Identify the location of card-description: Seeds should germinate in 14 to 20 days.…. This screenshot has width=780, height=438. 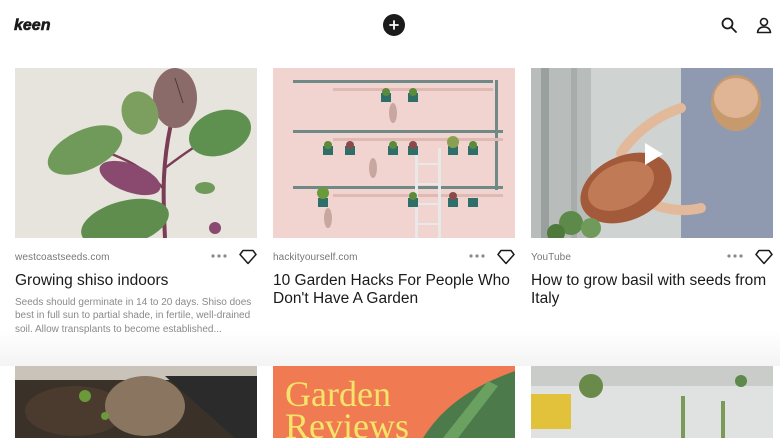
(133, 315).